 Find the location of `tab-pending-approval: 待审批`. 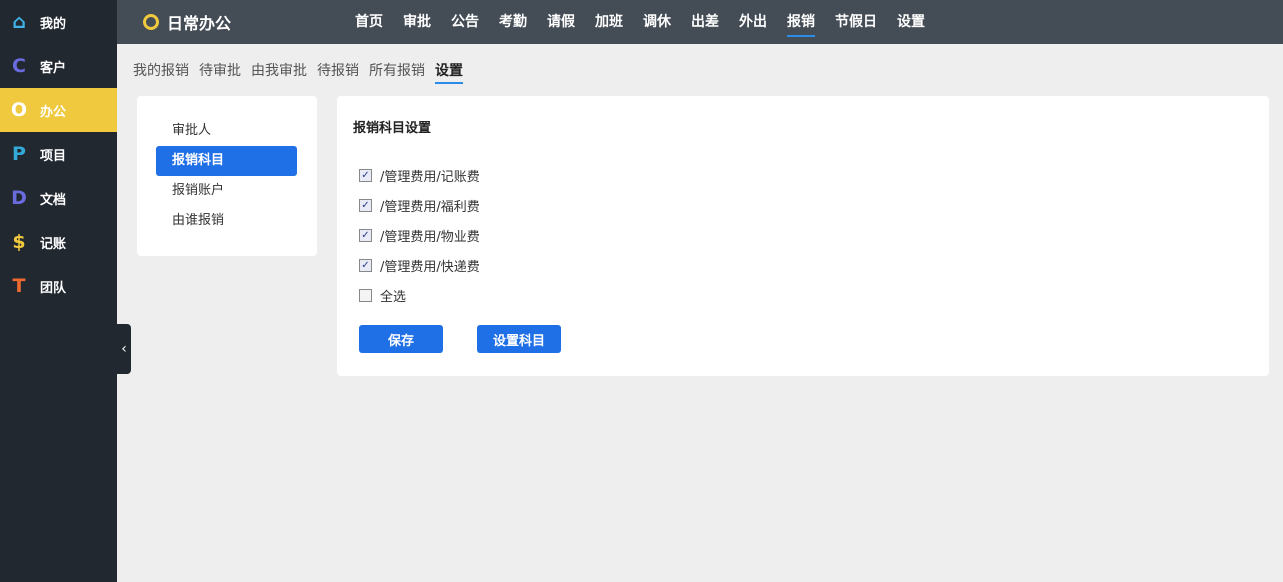

tab-pending-approval: 待审批 is located at coordinates (220, 72).